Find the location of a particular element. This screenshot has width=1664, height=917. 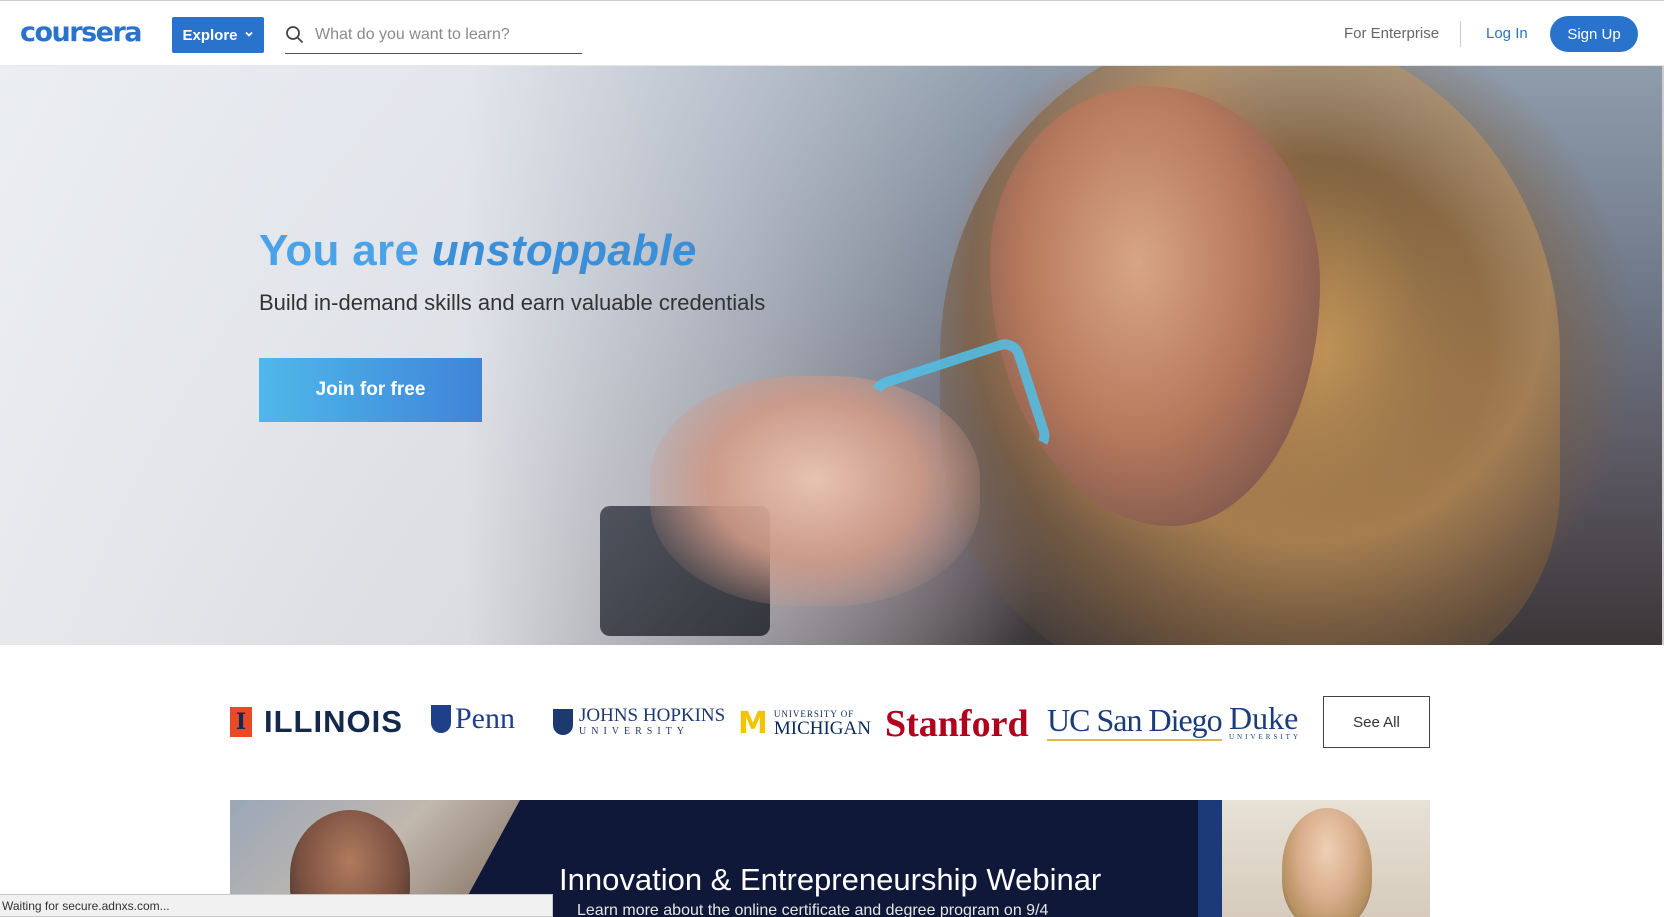

see-all-button: See All is located at coordinates (1376, 722).